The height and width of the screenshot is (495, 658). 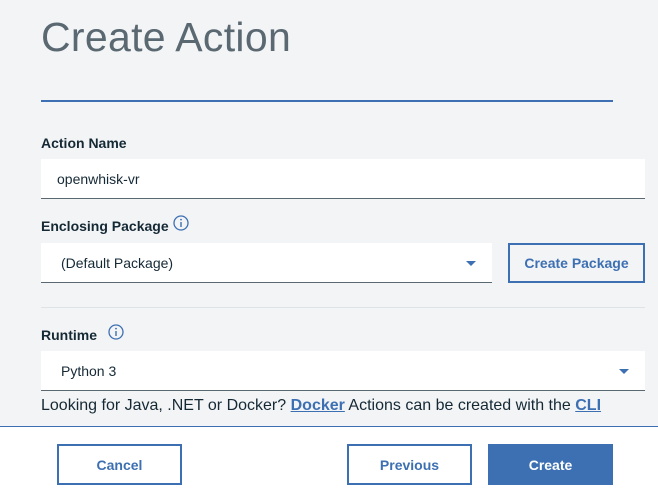 I want to click on dialog-footer: Cancel Previous Create, so click(x=329, y=460).